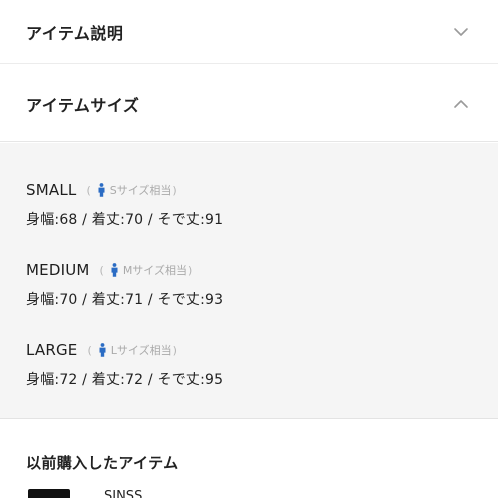 This screenshot has width=498, height=498. I want to click on size-equivalent-label: Sサイズ相当, so click(140, 190).